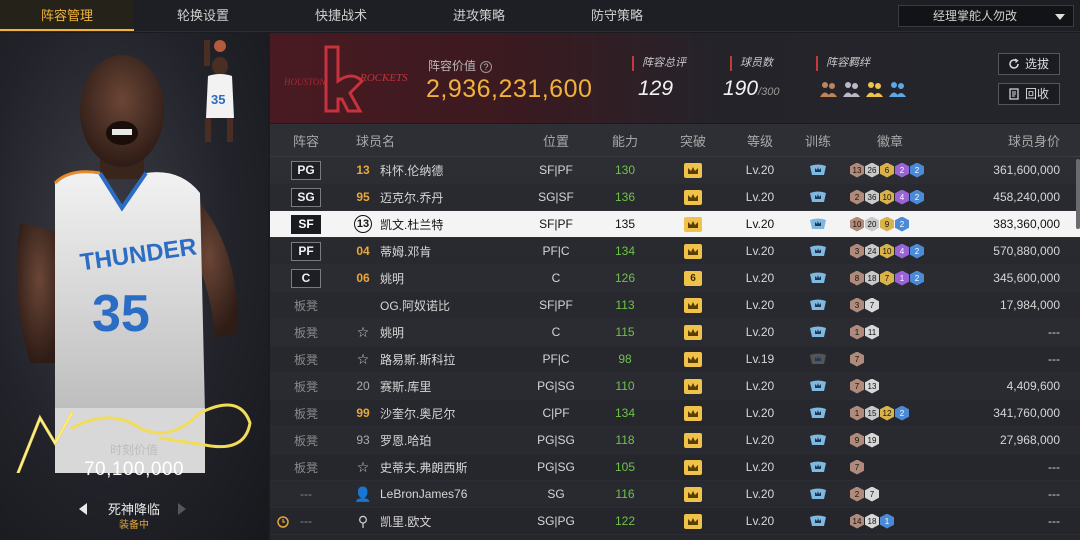  I want to click on table-row: PF 04 蒂姆.邓肯 PF|C 134 Lv.20 3 24 10 4 2 570,880,000, so click(675, 251).